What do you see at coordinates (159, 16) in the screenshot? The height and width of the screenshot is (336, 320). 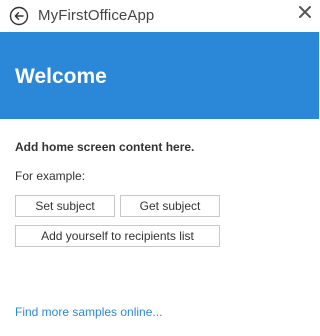 I see `title-bar: MyFirstOfficeApp` at bounding box center [159, 16].